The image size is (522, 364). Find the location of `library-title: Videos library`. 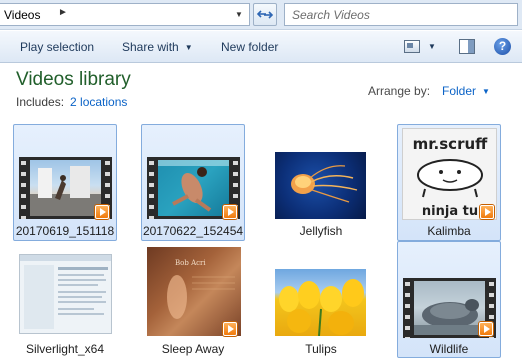

library-title: Videos library is located at coordinates (73, 79).